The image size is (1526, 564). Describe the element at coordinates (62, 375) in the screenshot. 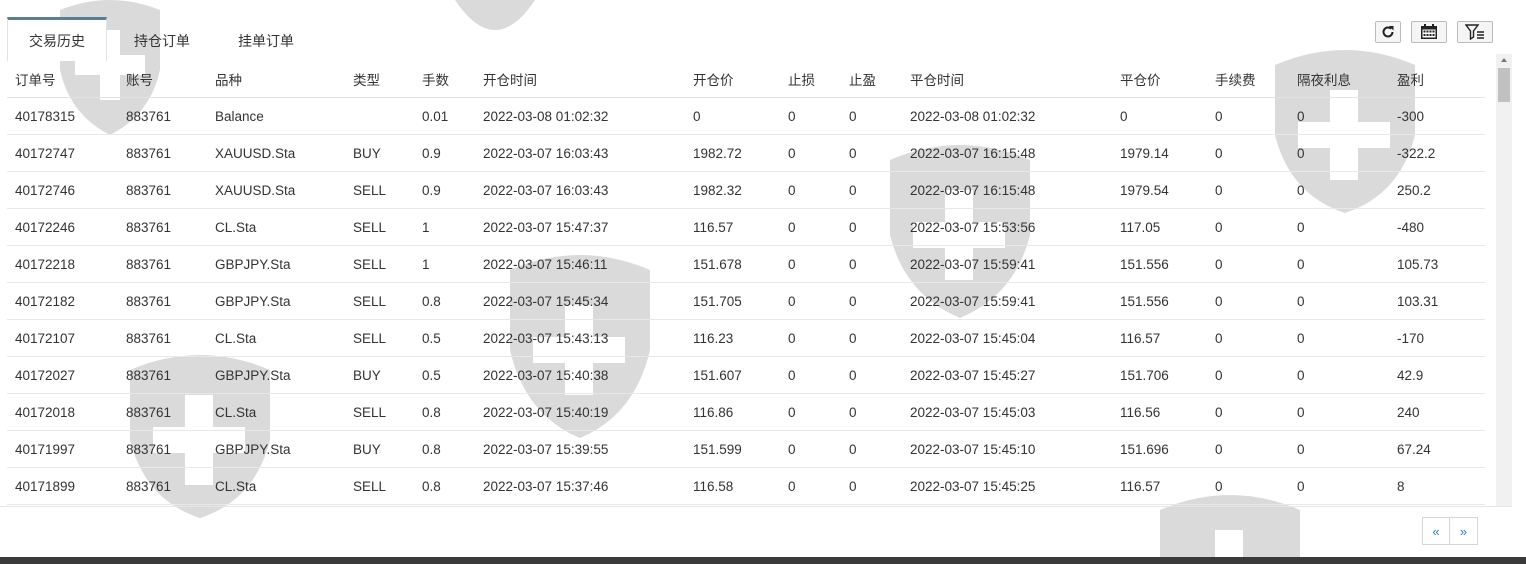

I see `cell-order-id: 40172027` at that location.